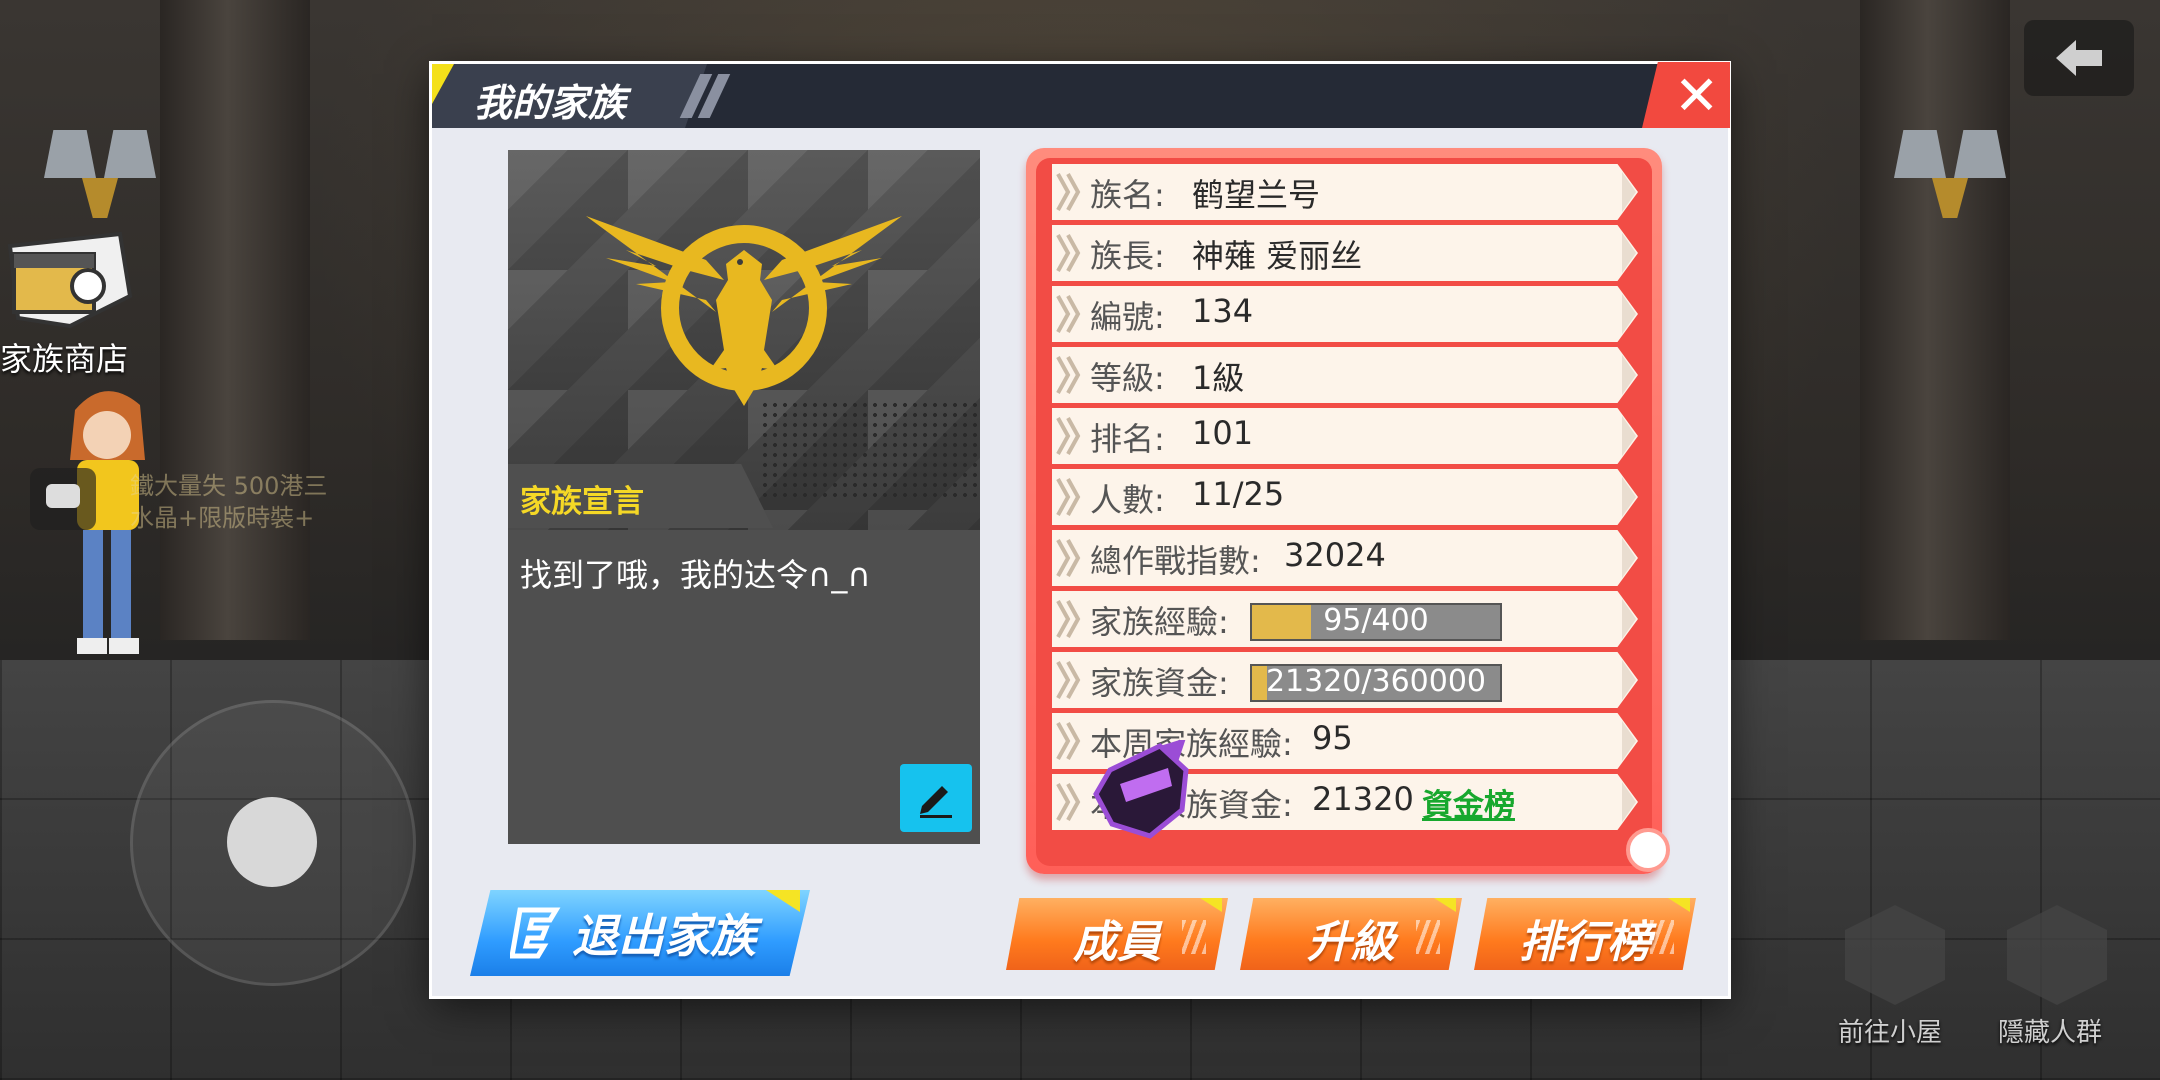  I want to click on info-row-leader: 族長: 神薙 爱丽丝, so click(1345, 253).